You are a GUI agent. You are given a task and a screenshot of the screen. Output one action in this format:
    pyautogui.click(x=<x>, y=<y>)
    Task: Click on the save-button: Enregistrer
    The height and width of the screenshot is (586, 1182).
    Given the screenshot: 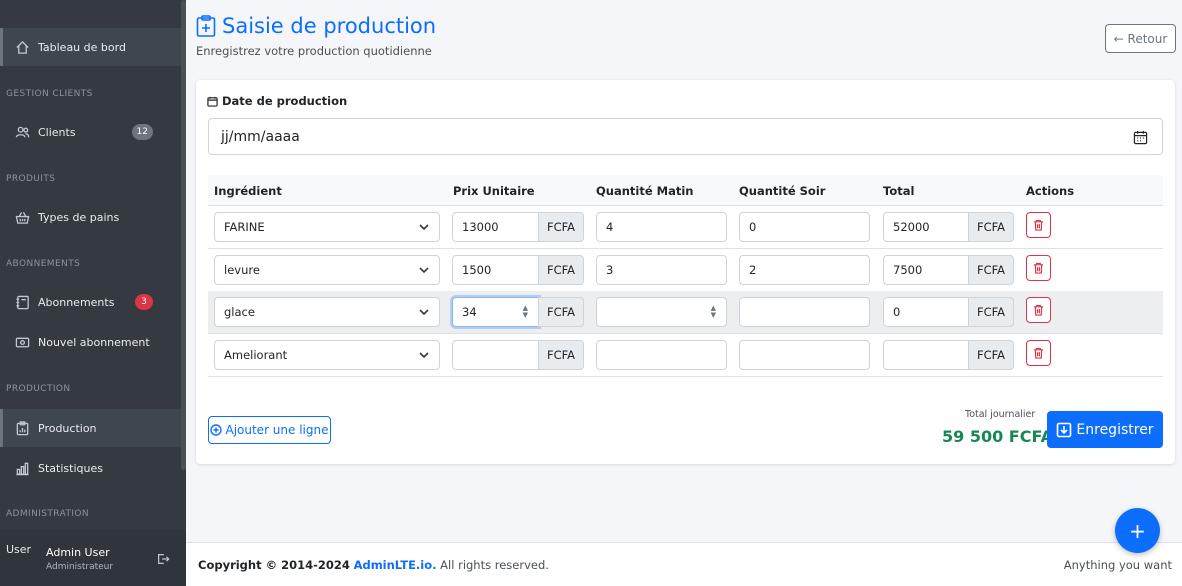 What is the action you would take?
    pyautogui.click(x=1105, y=429)
    